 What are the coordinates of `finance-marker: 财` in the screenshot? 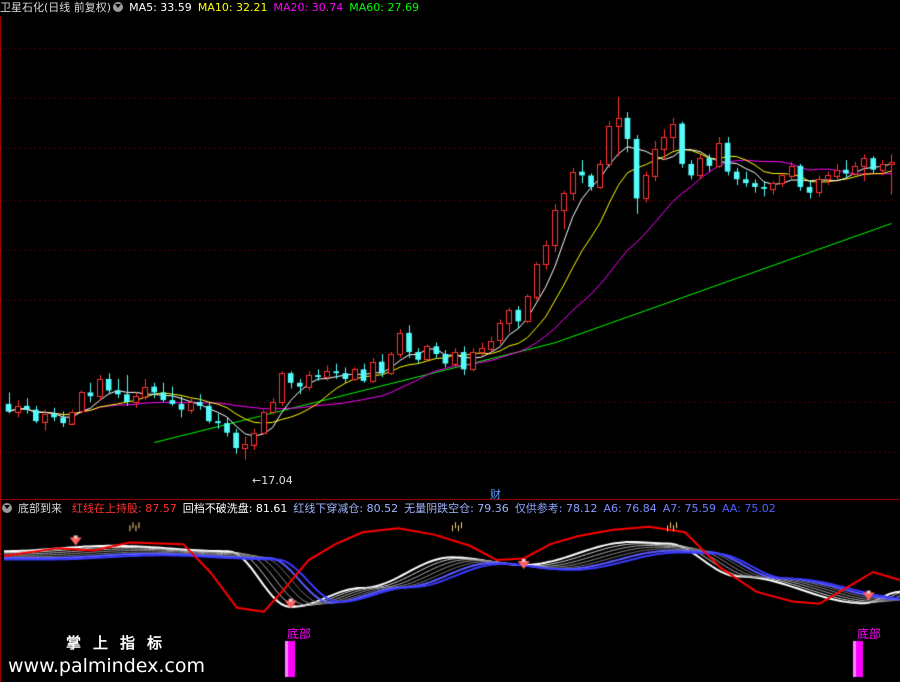 It's located at (495, 494).